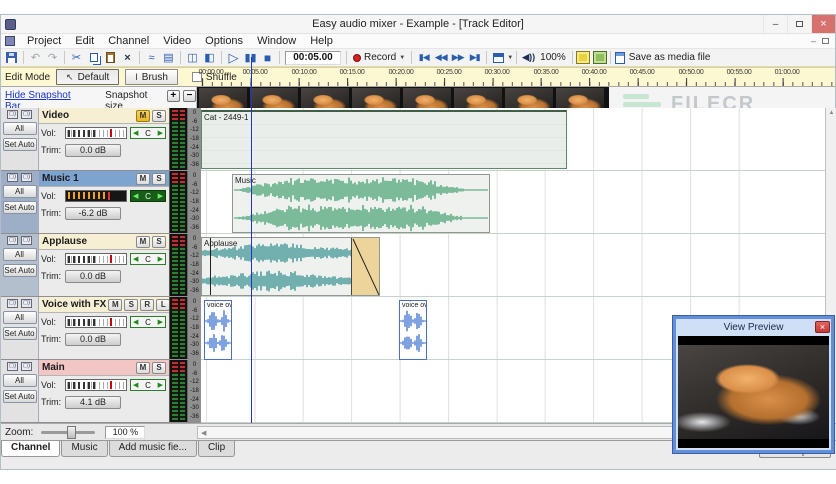 Image resolution: width=836 pixels, height=484 pixels. Describe the element at coordinates (128, 41) in the screenshot. I see `menu-channel: Channel` at that location.